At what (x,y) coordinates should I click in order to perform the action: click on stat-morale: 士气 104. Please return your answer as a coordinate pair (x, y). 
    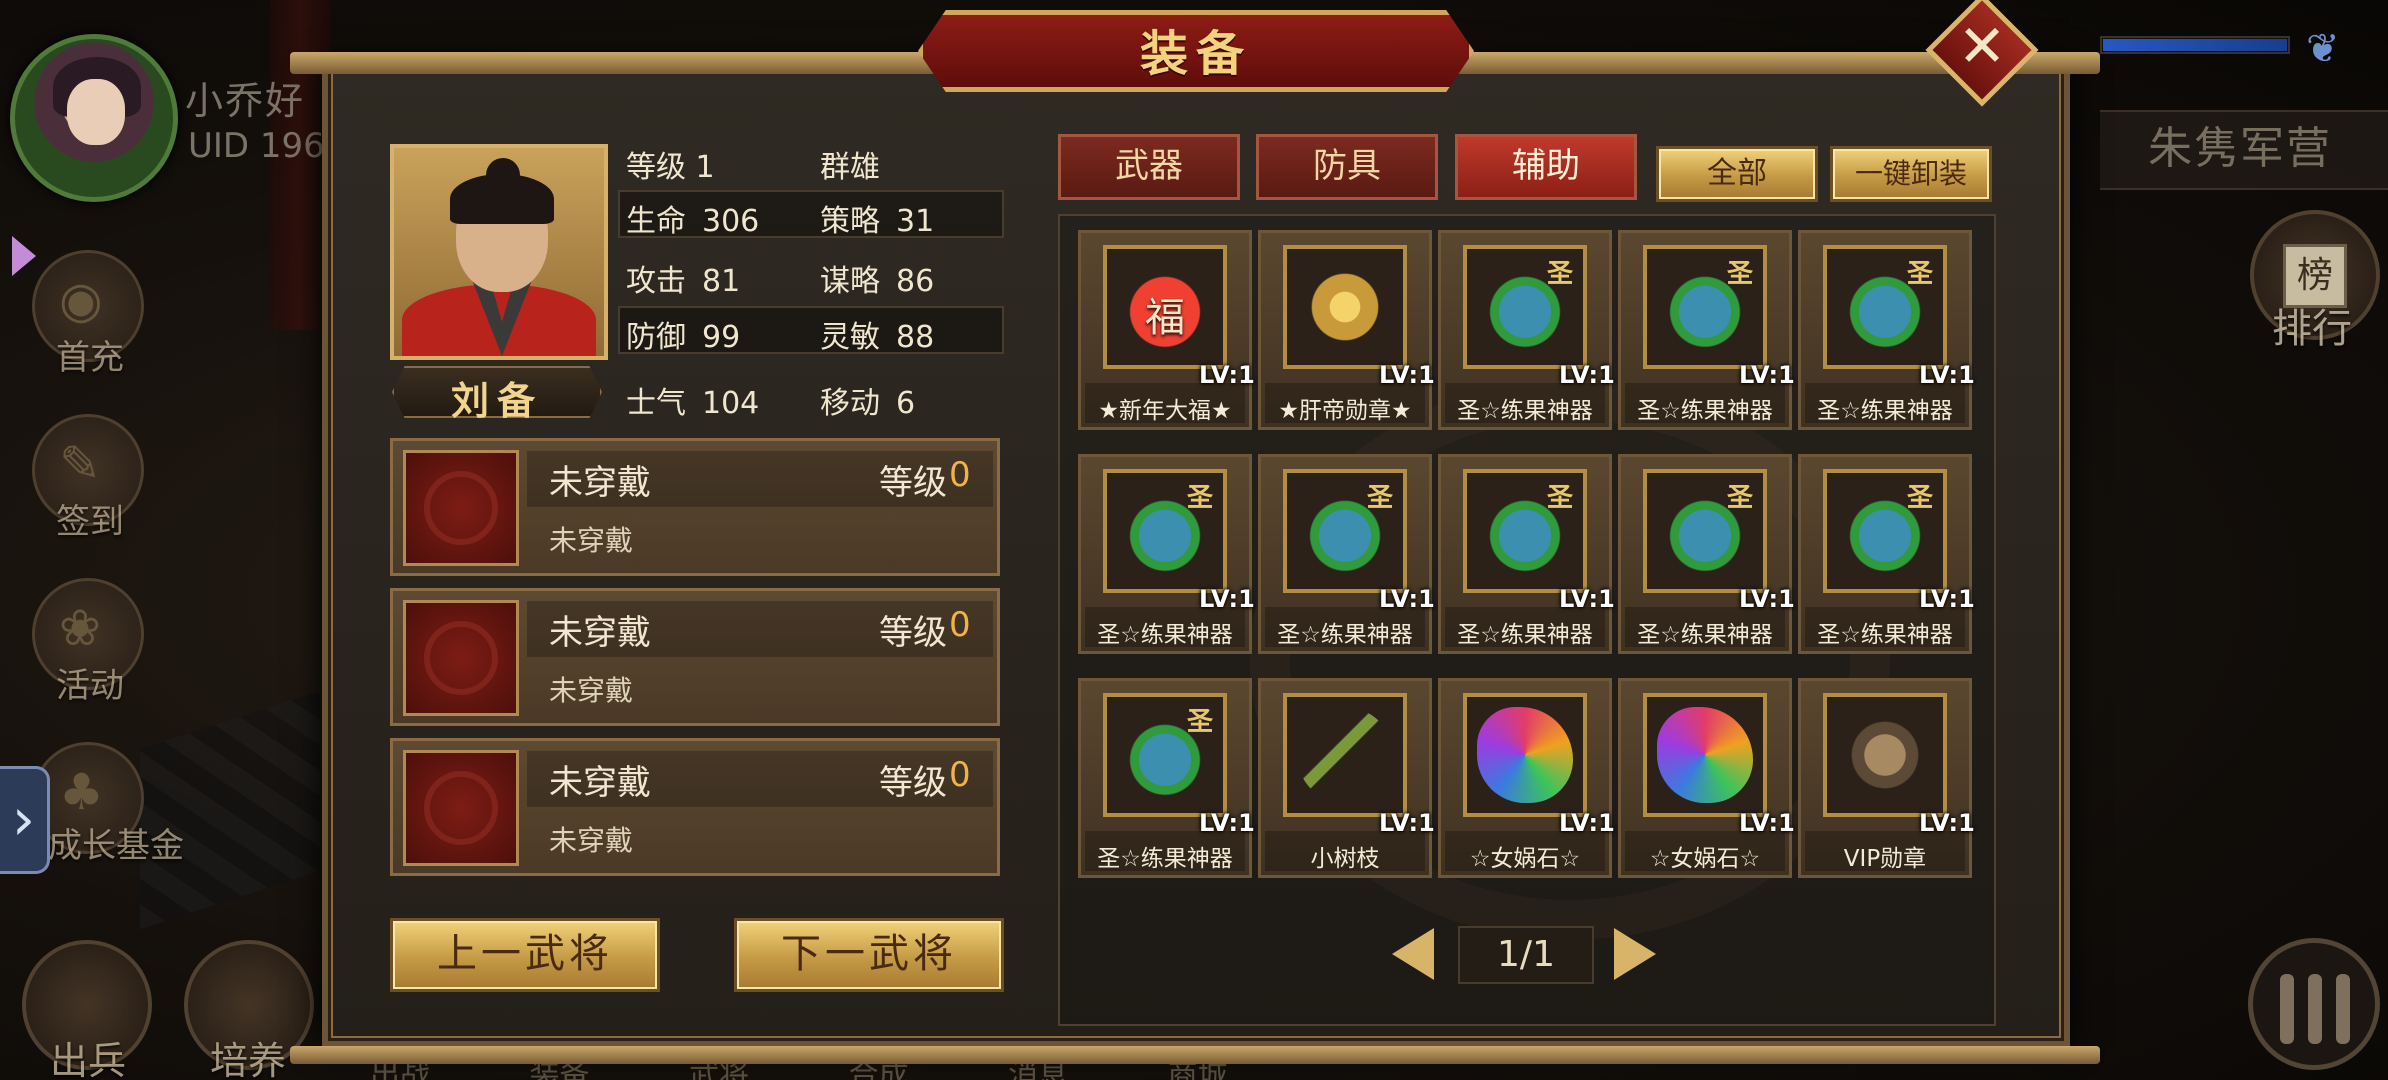
    Looking at the image, I should click on (693, 403).